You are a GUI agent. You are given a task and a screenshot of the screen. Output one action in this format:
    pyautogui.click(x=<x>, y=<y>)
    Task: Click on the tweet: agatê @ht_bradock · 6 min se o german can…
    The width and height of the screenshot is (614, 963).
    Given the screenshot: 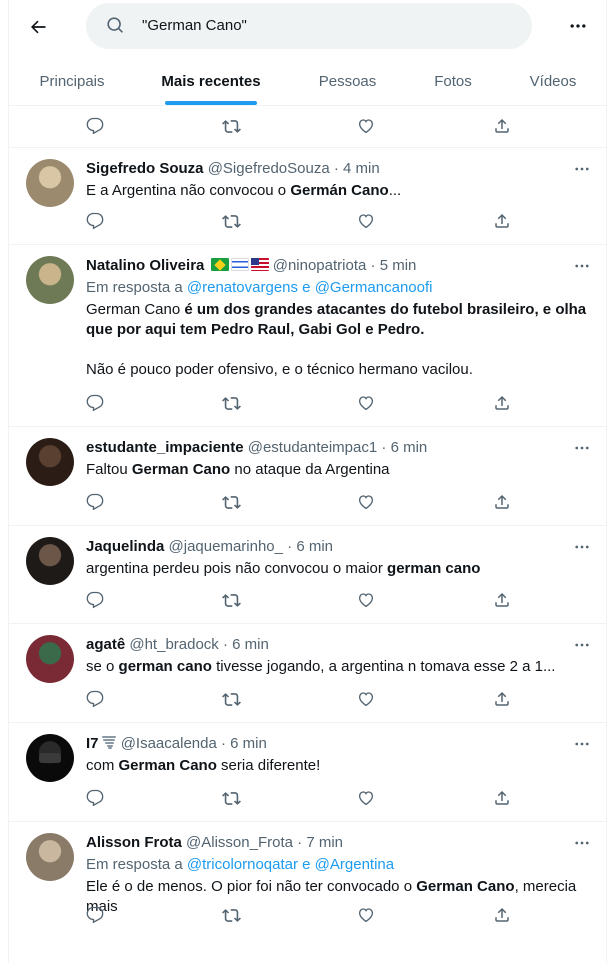 What is the action you would take?
    pyautogui.click(x=307, y=673)
    